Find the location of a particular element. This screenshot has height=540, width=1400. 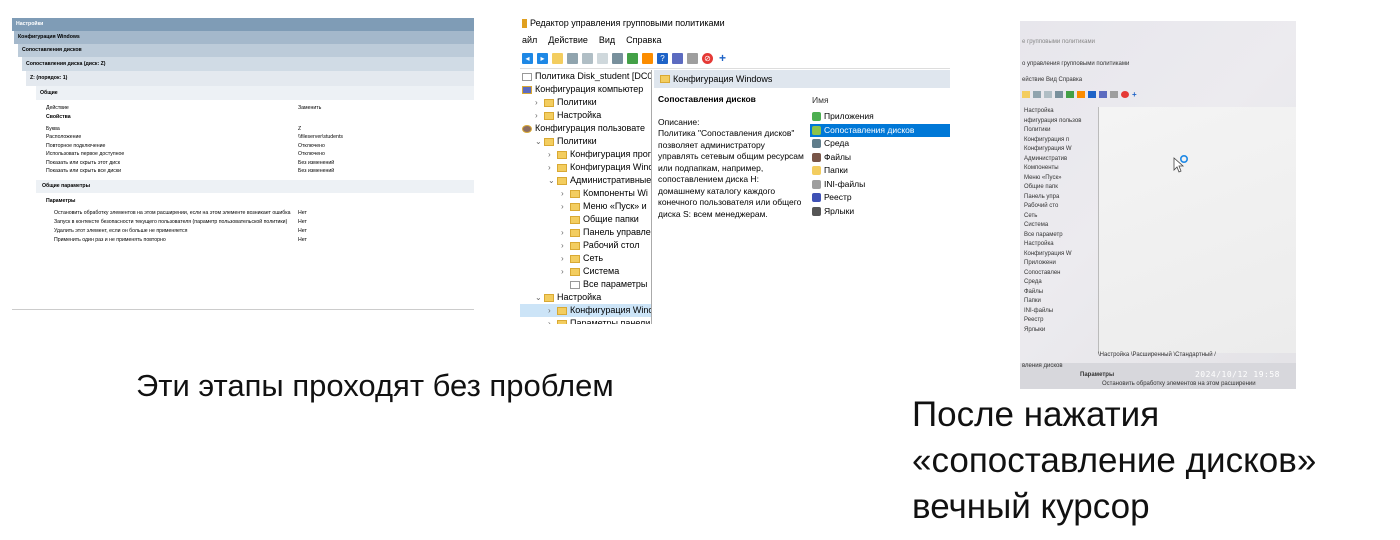

list-item: Среда is located at coordinates (880, 144).